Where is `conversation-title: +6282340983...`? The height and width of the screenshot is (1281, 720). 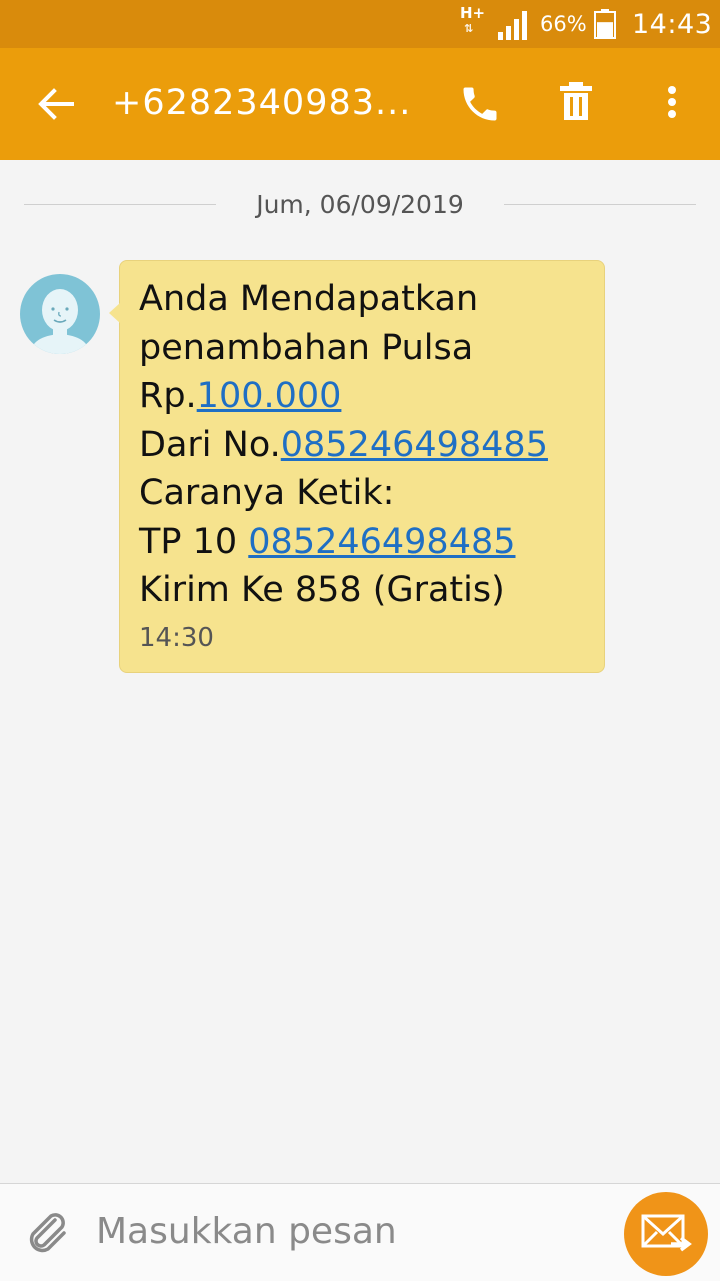 conversation-title: +6282340983... is located at coordinates (262, 103).